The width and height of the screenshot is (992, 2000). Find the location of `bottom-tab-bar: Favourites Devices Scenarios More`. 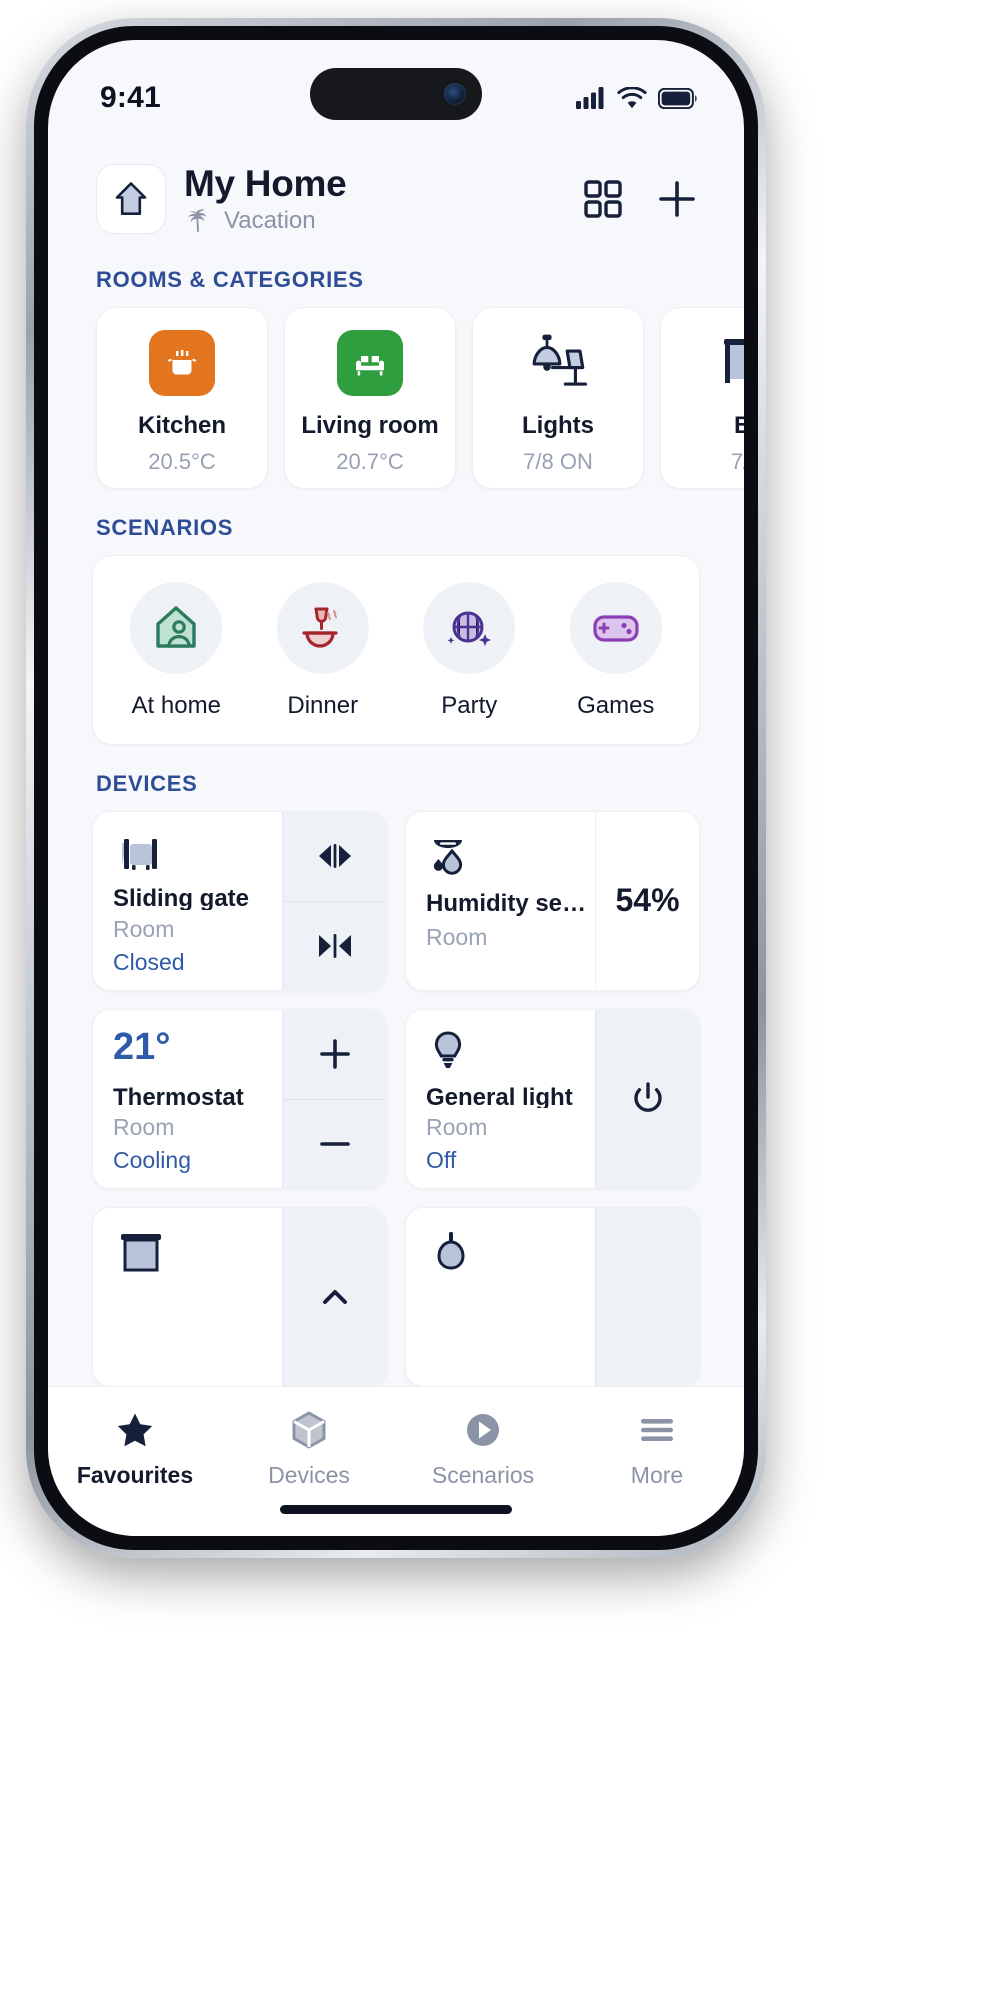

bottom-tab-bar: Favourites Devices Scenarios More is located at coordinates (396, 1461).